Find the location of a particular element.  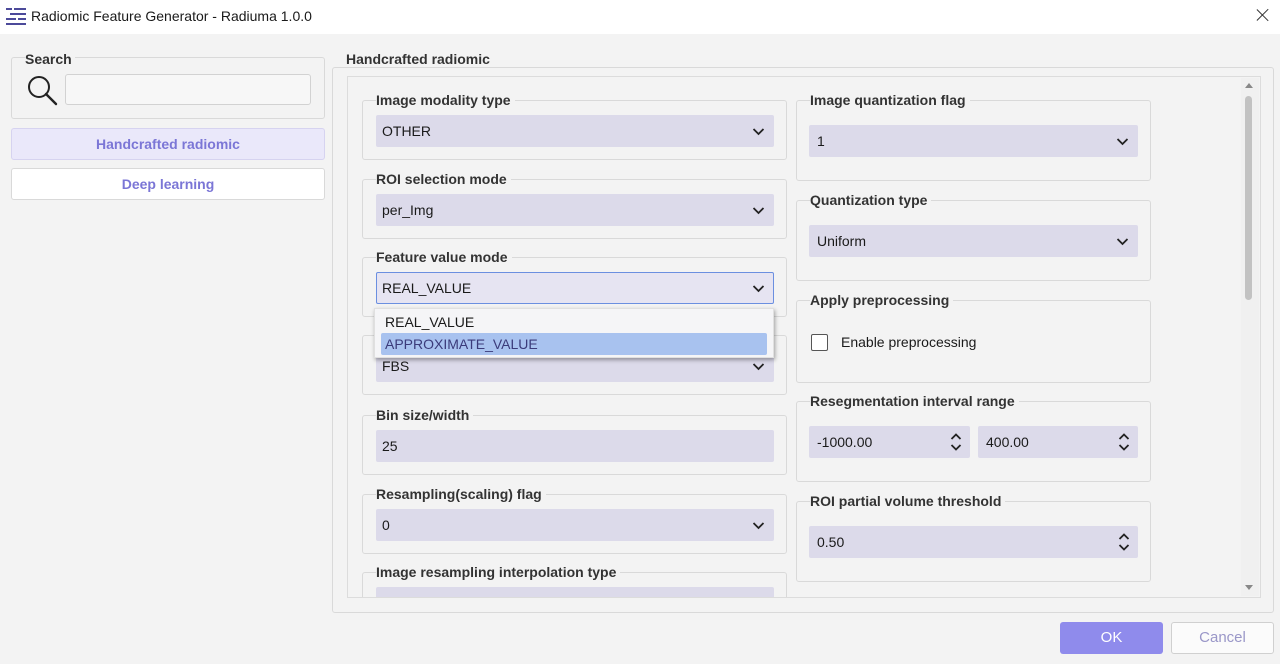

modality-label: Image modality type is located at coordinates (445, 100).